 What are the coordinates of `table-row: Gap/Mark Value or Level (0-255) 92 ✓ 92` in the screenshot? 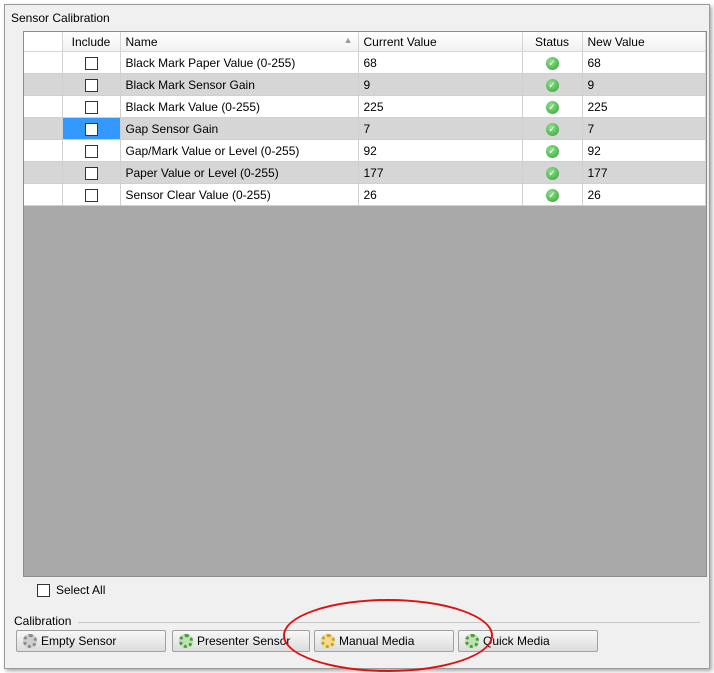 It's located at (365, 150).